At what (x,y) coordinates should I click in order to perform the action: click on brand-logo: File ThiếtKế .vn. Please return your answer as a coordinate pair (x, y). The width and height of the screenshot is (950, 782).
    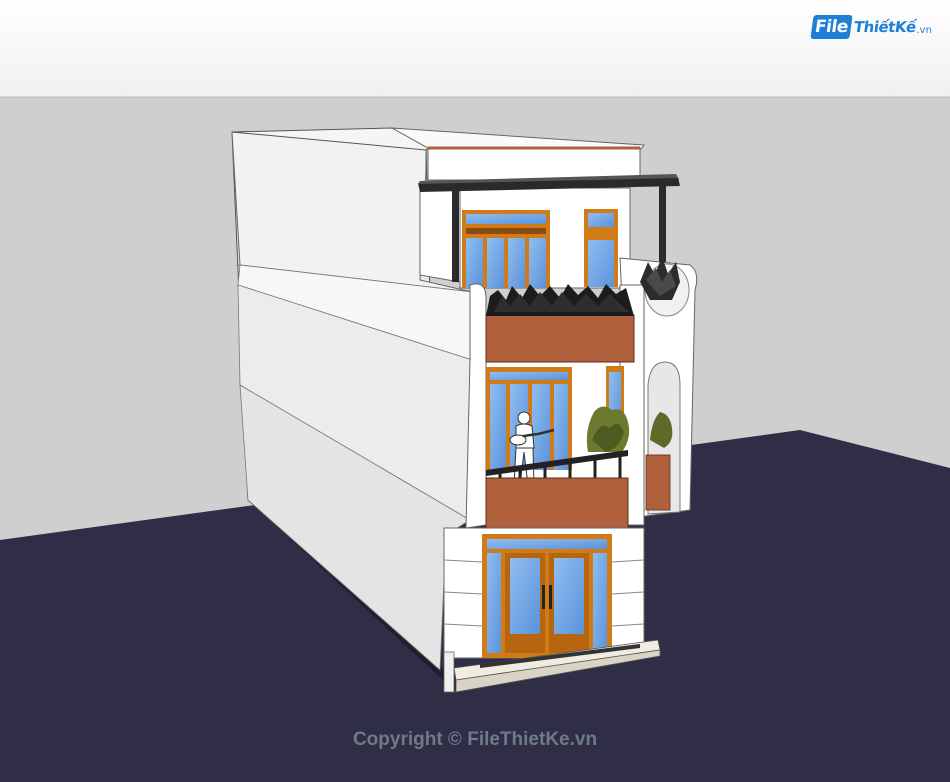
    Looking at the image, I should click on (871, 27).